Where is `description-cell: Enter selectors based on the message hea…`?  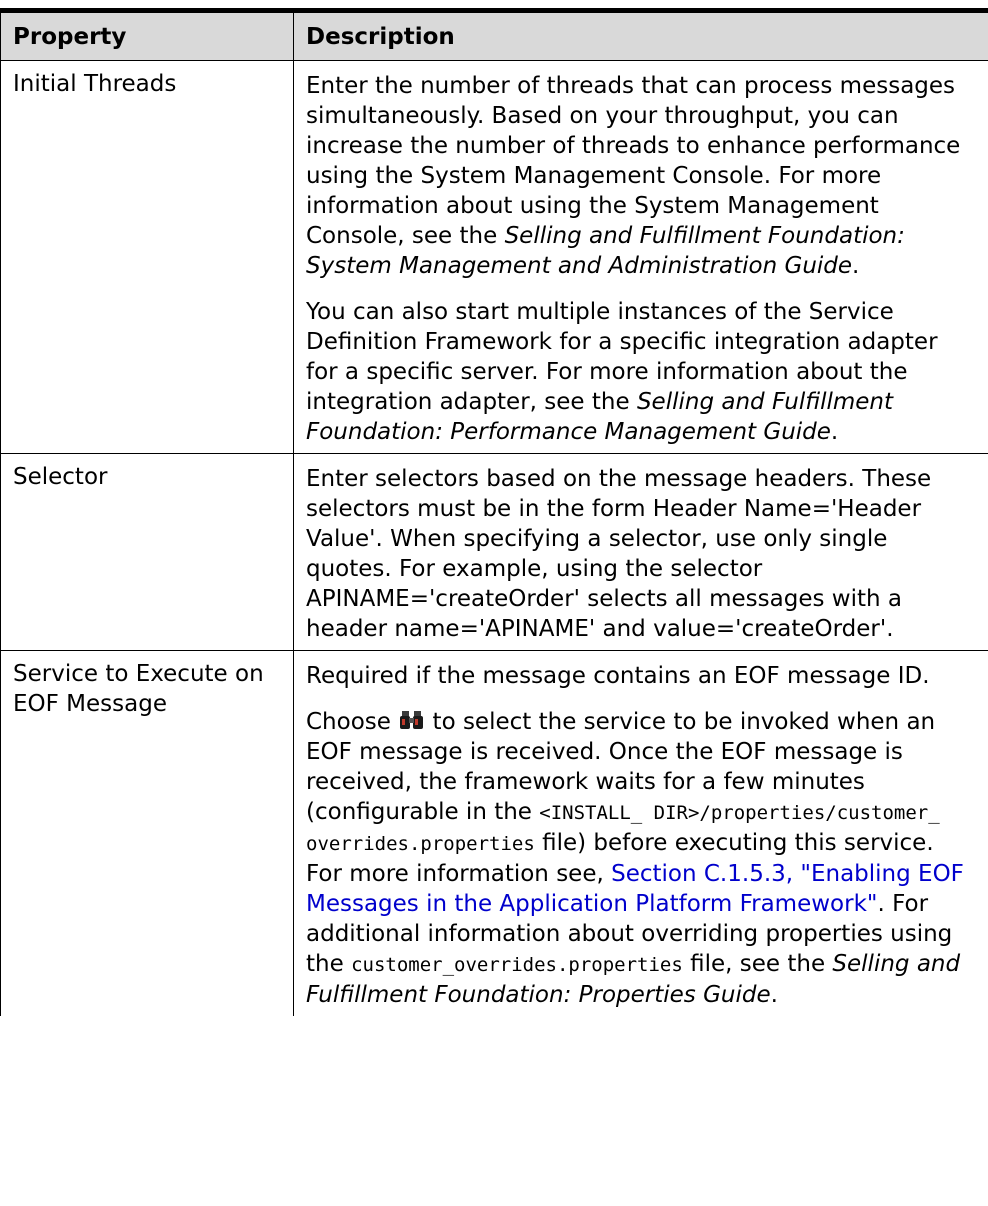 description-cell: Enter selectors based on the message hea… is located at coordinates (640, 552).